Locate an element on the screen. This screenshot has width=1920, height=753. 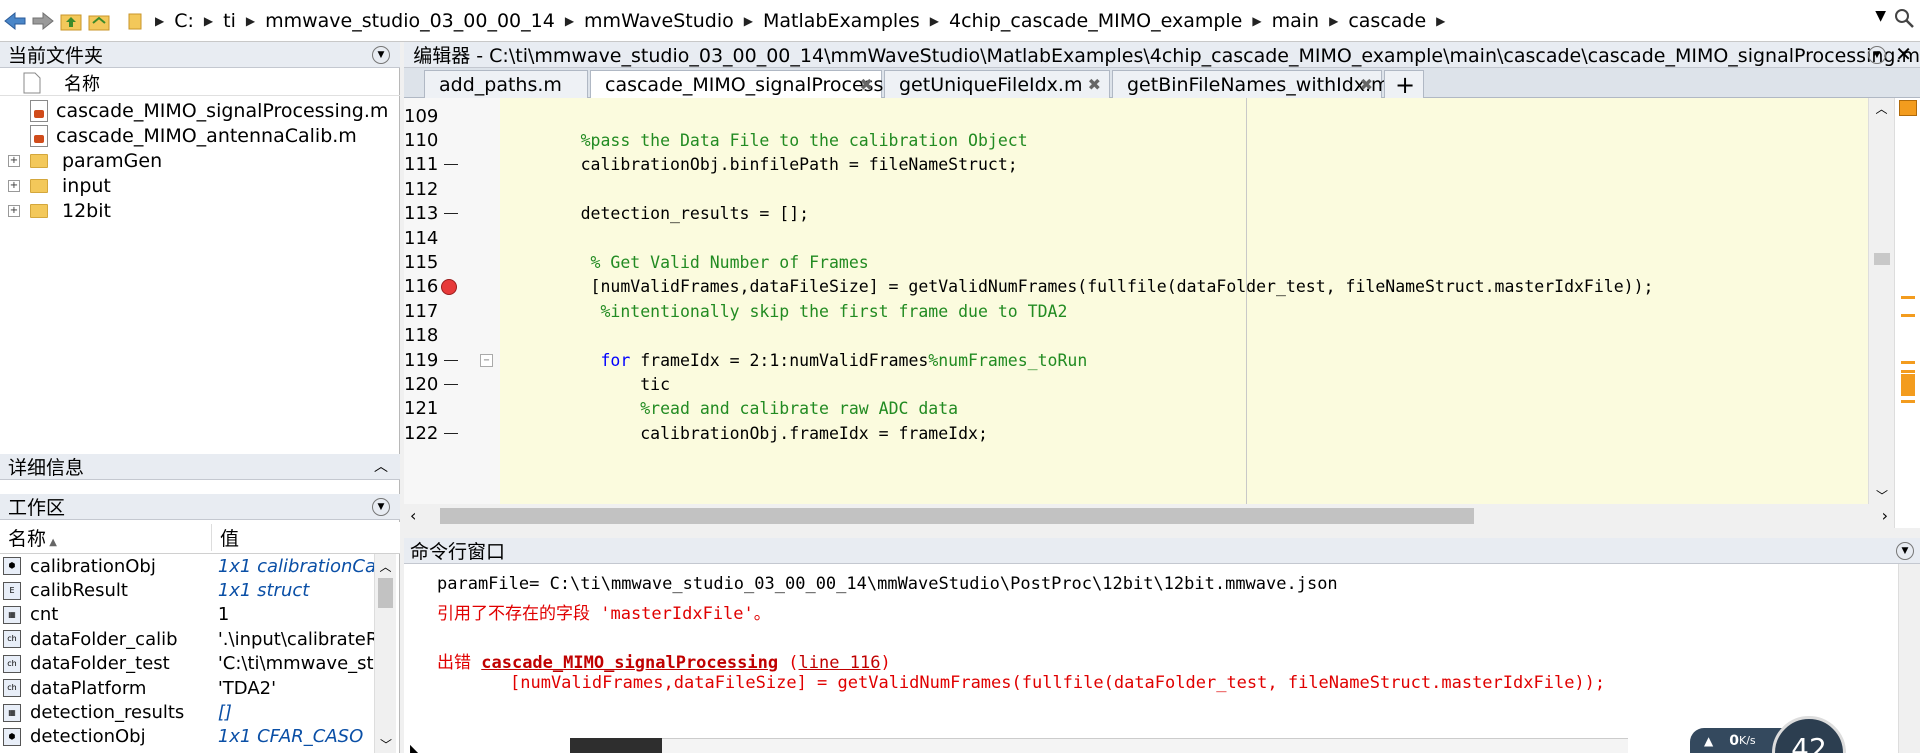
current-folder-menu-icon: ▼ is located at coordinates (381, 55).